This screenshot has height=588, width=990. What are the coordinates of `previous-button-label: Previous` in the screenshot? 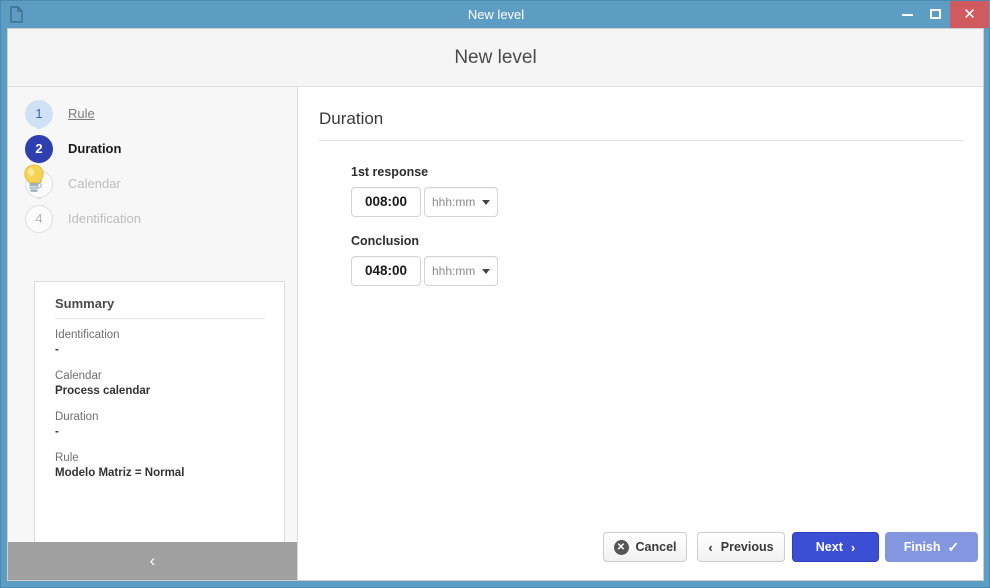 It's located at (747, 547).